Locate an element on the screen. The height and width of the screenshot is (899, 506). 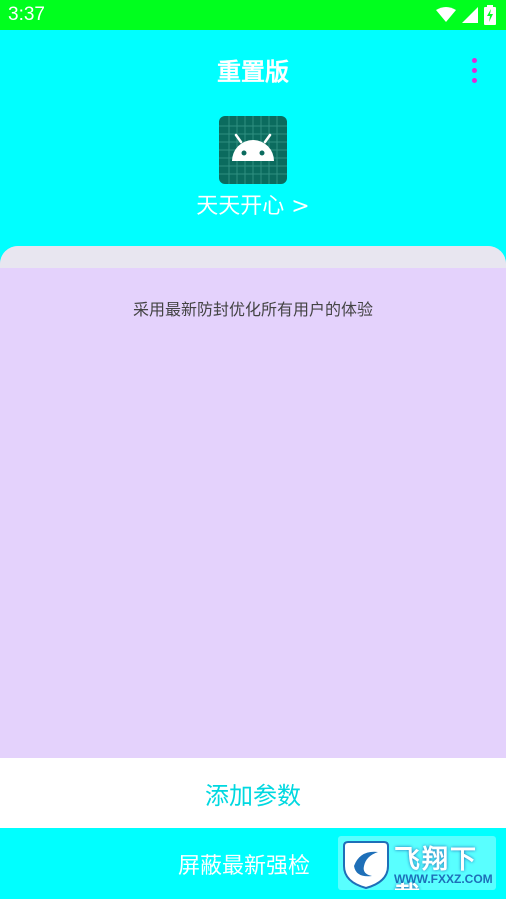
android-icon is located at coordinates (253, 150).